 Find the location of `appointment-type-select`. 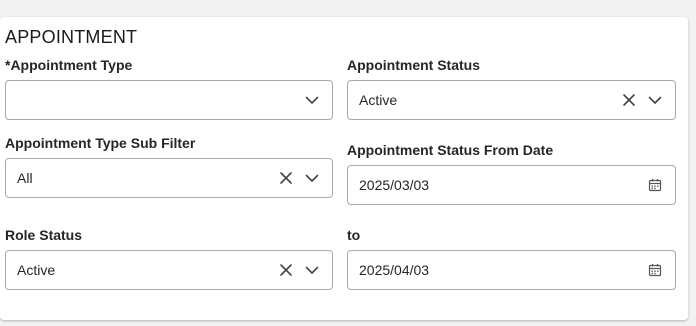

appointment-type-select is located at coordinates (169, 100).